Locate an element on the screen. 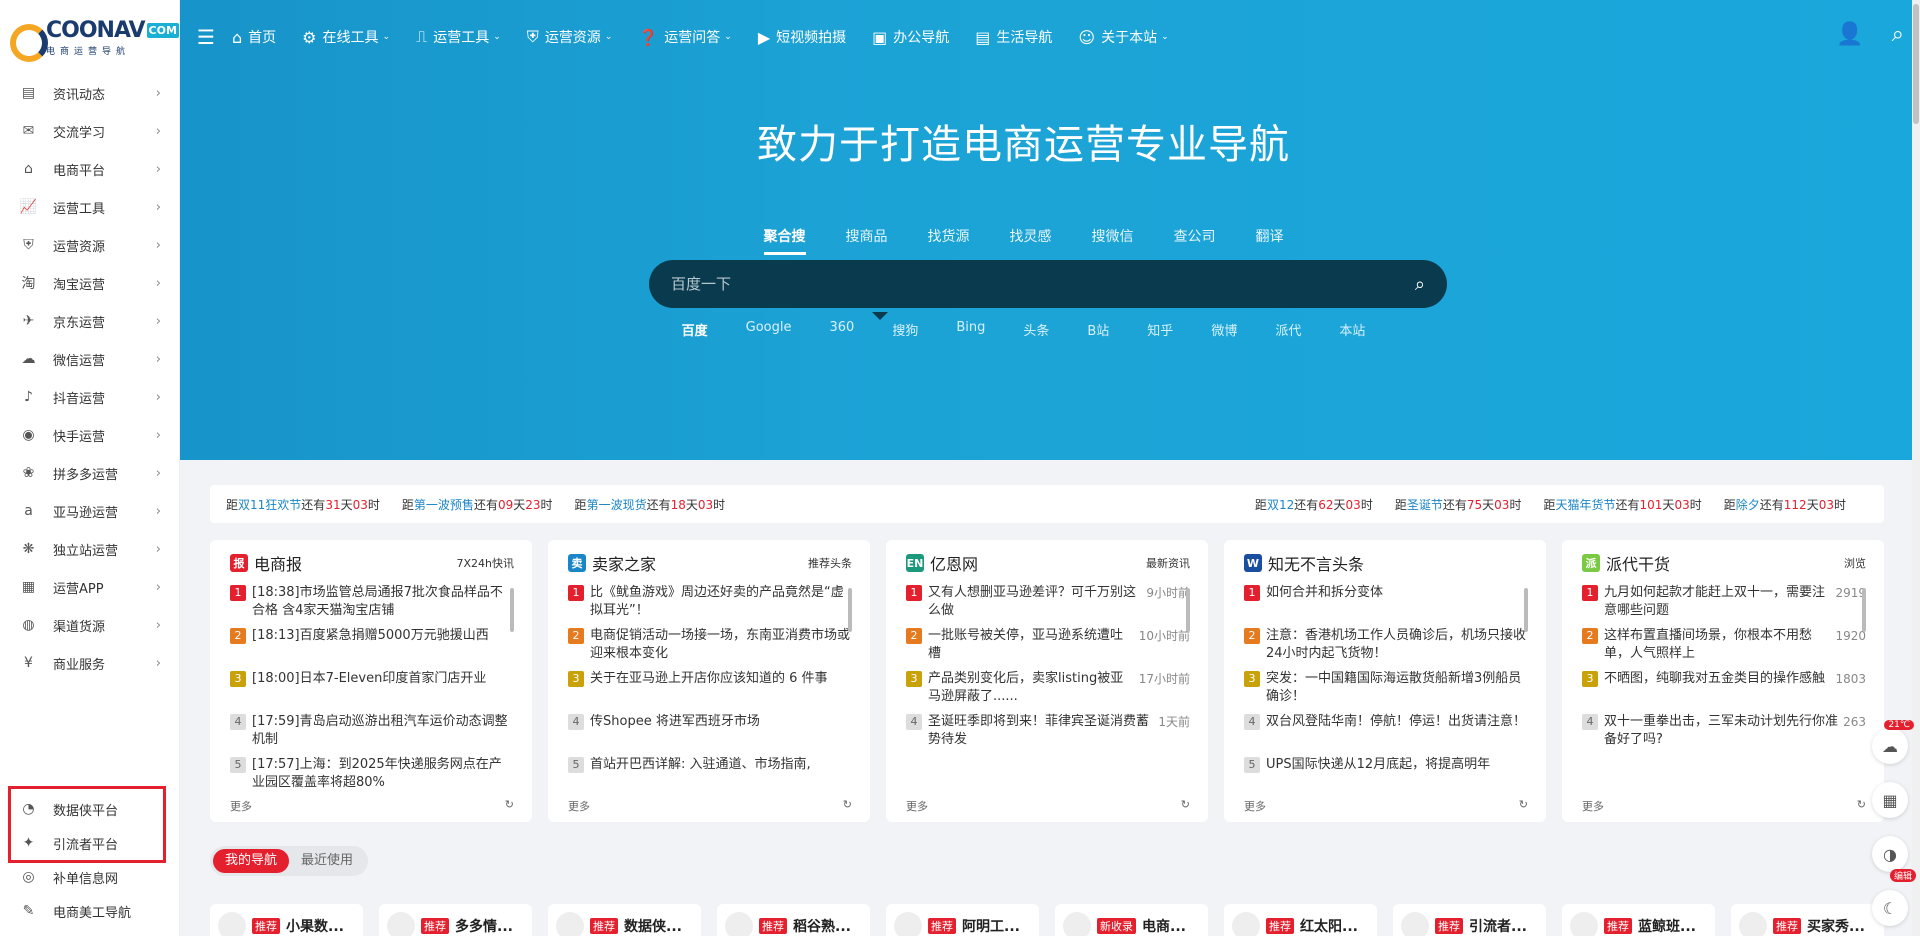 This screenshot has width=1920, height=936. search-engine: 头条 is located at coordinates (1036, 329).